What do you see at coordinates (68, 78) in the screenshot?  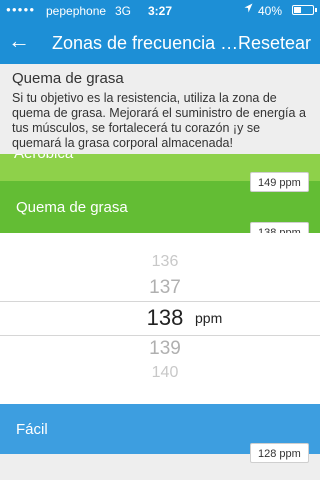 I see `zone-info-title: Quema de grasa` at bounding box center [68, 78].